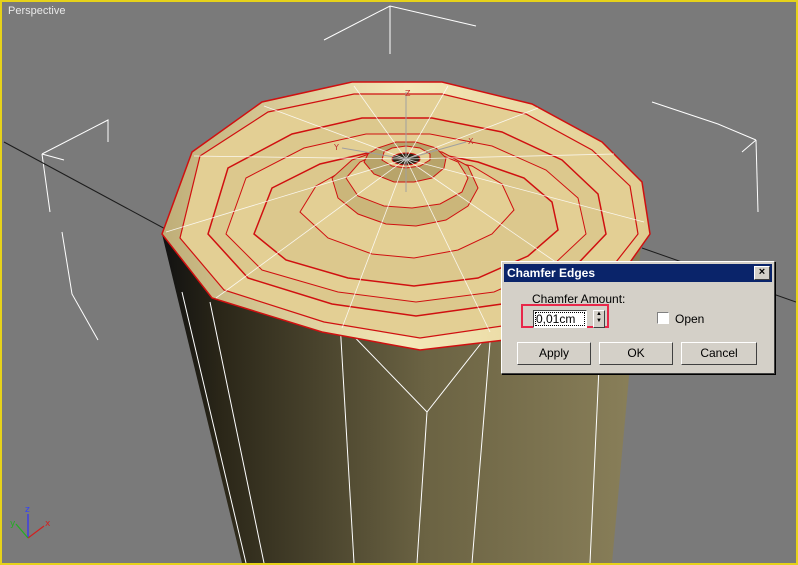 The image size is (798, 565). Describe the element at coordinates (36, 11) in the screenshot. I see `viewport-label: Perspective` at that location.